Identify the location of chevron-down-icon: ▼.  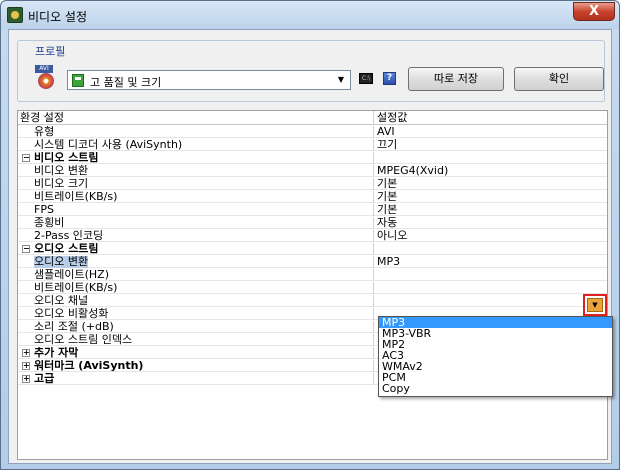
(341, 80).